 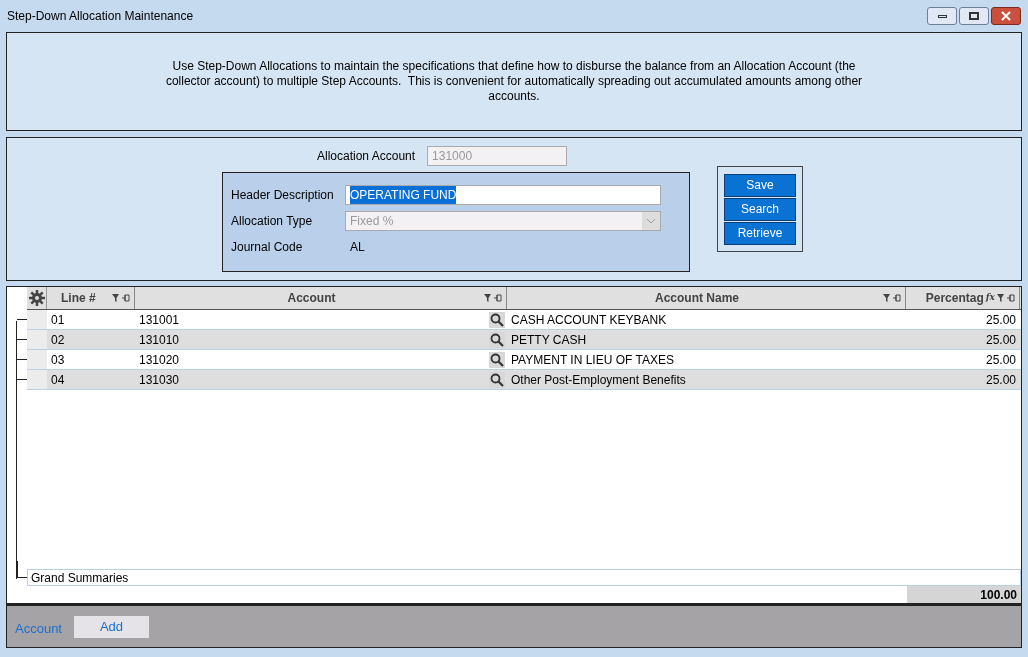 I want to click on close-icon, so click(x=1006, y=16).